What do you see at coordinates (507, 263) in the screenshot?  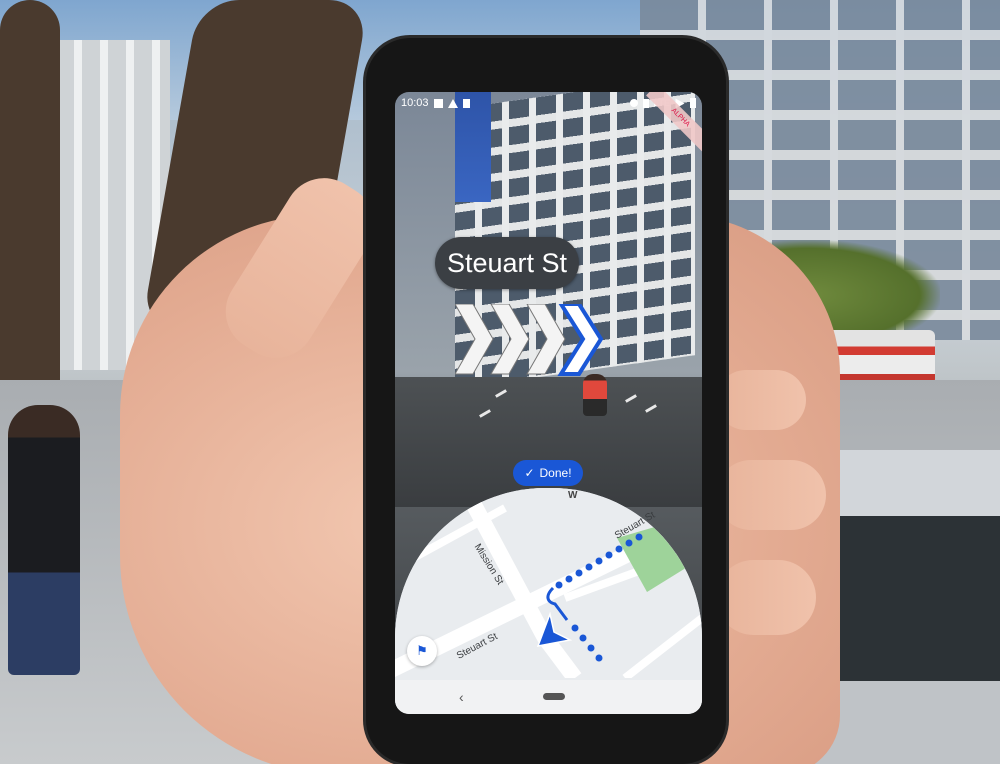 I see `ar-street-name: Steuart St` at bounding box center [507, 263].